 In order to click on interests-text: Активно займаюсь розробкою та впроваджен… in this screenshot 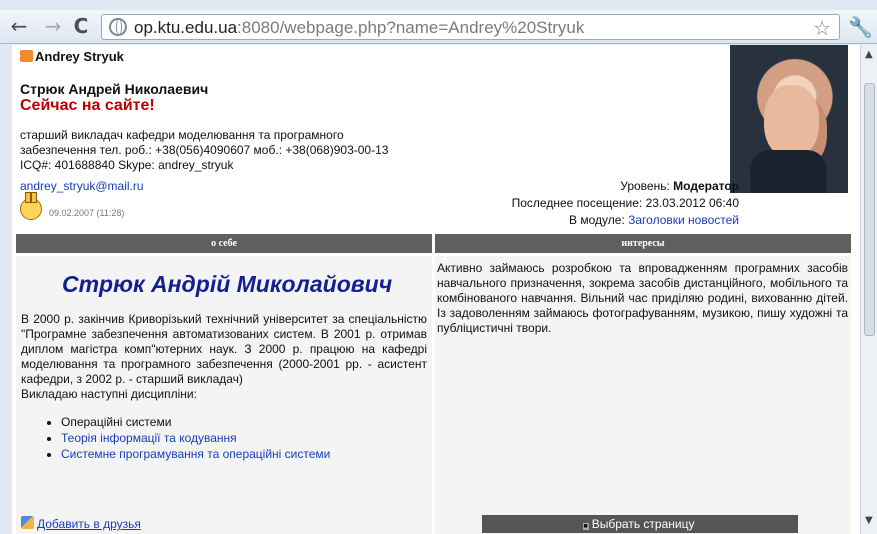, I will do `click(642, 298)`.